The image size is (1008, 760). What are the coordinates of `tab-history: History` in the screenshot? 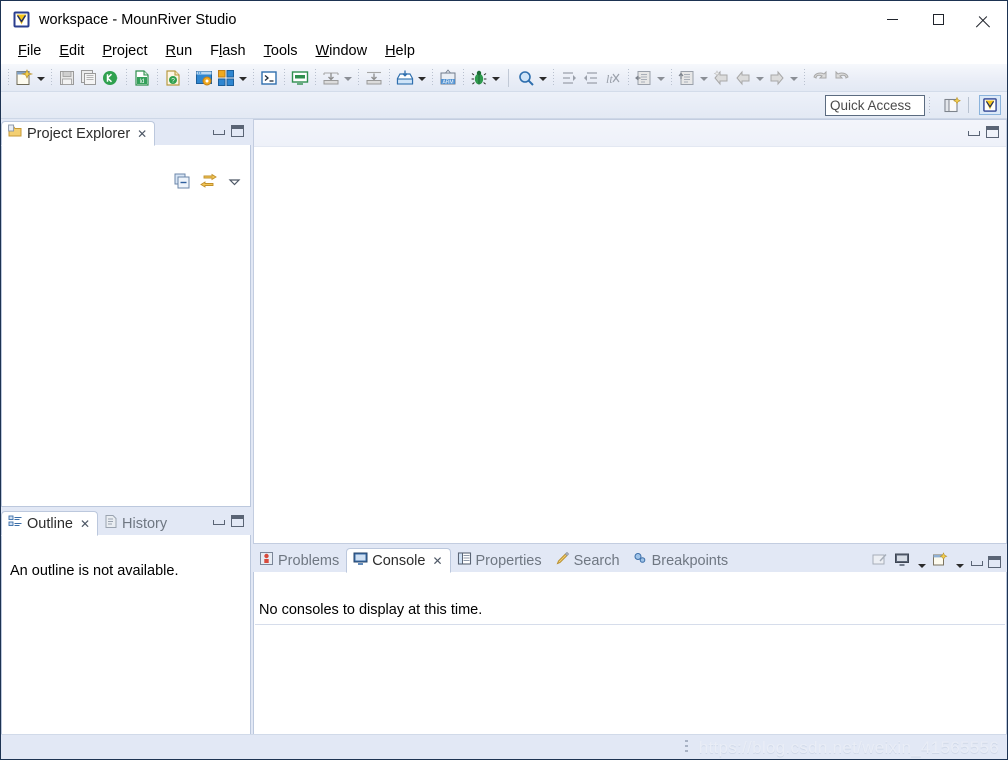 It's located at (136, 523).